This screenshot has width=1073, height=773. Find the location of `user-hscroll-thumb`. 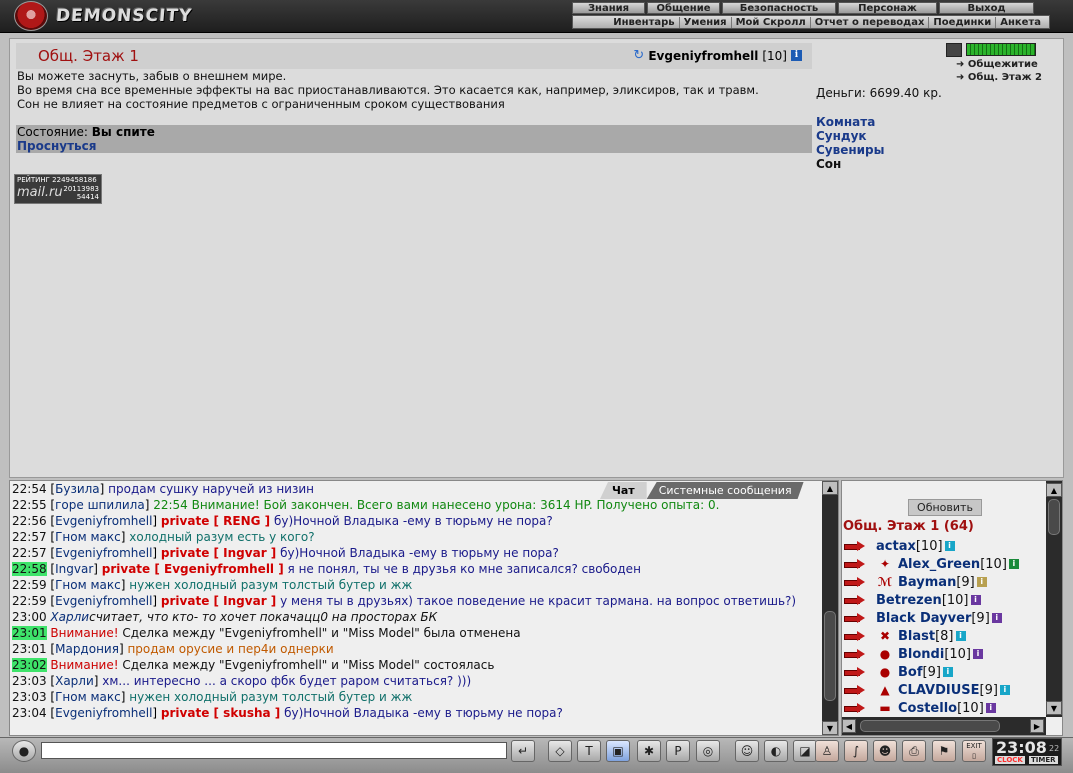

user-hscroll-thumb is located at coordinates (930, 726).